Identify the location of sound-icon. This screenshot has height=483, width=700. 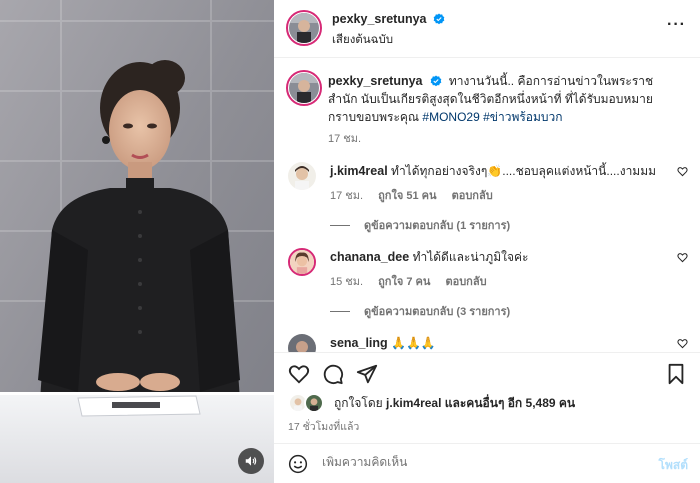
(251, 461).